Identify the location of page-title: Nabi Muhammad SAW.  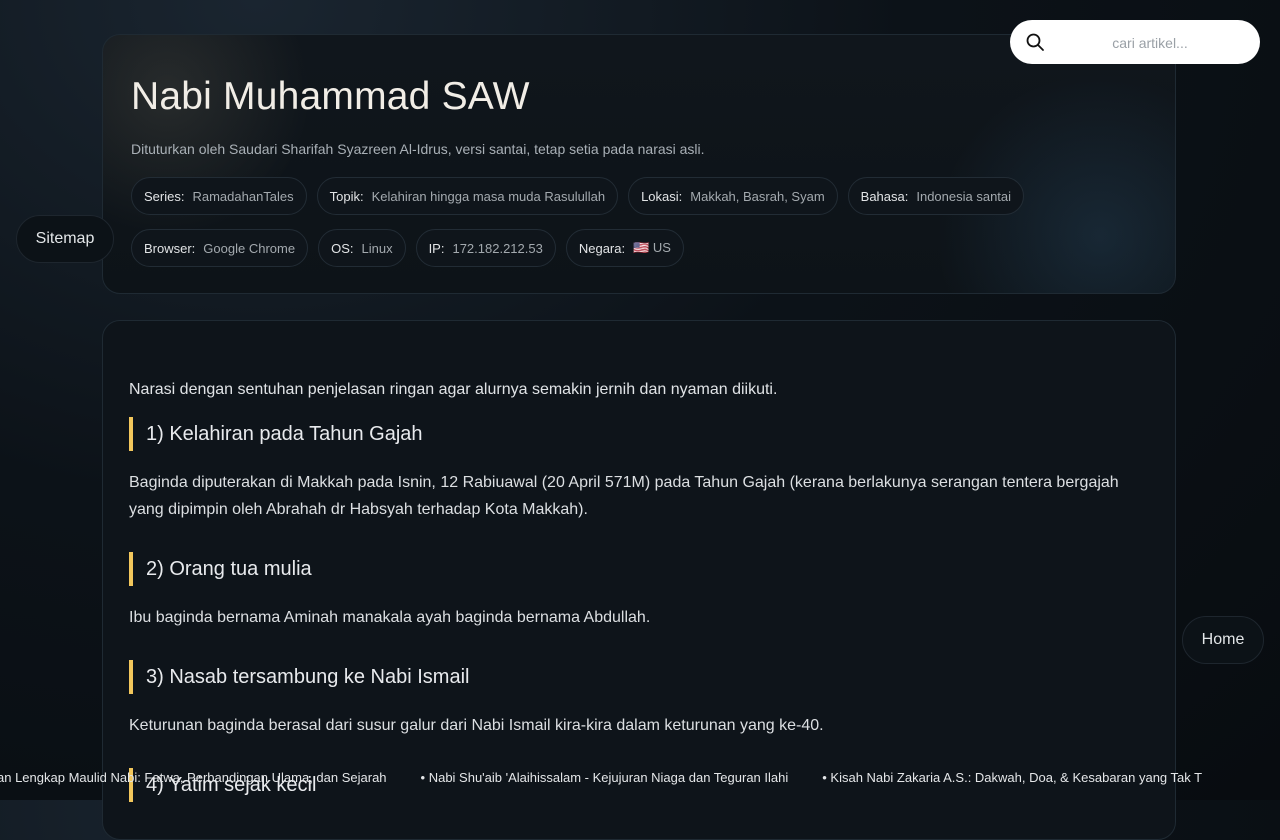
(330, 96).